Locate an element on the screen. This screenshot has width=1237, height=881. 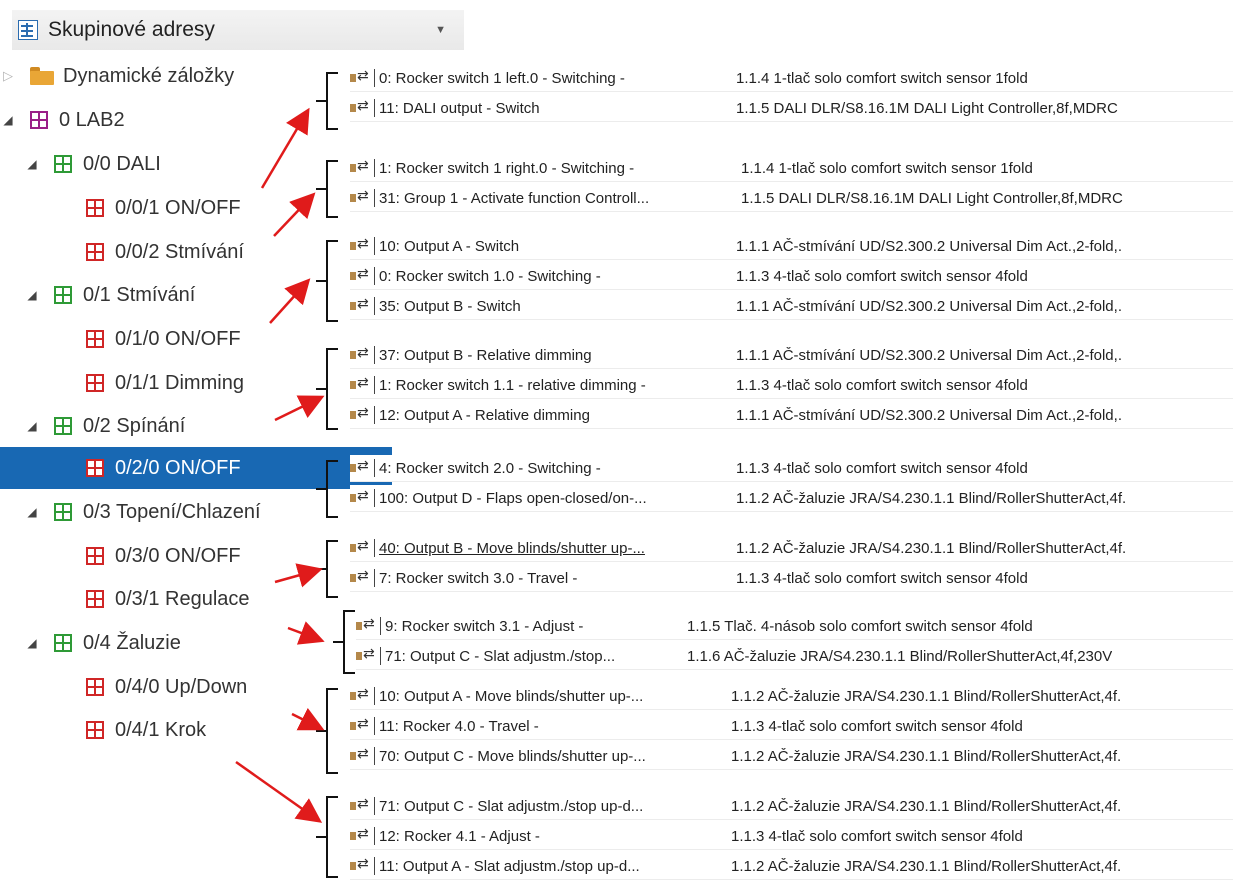
expand-toggle-icon: ▷ is located at coordinates (8, 76).